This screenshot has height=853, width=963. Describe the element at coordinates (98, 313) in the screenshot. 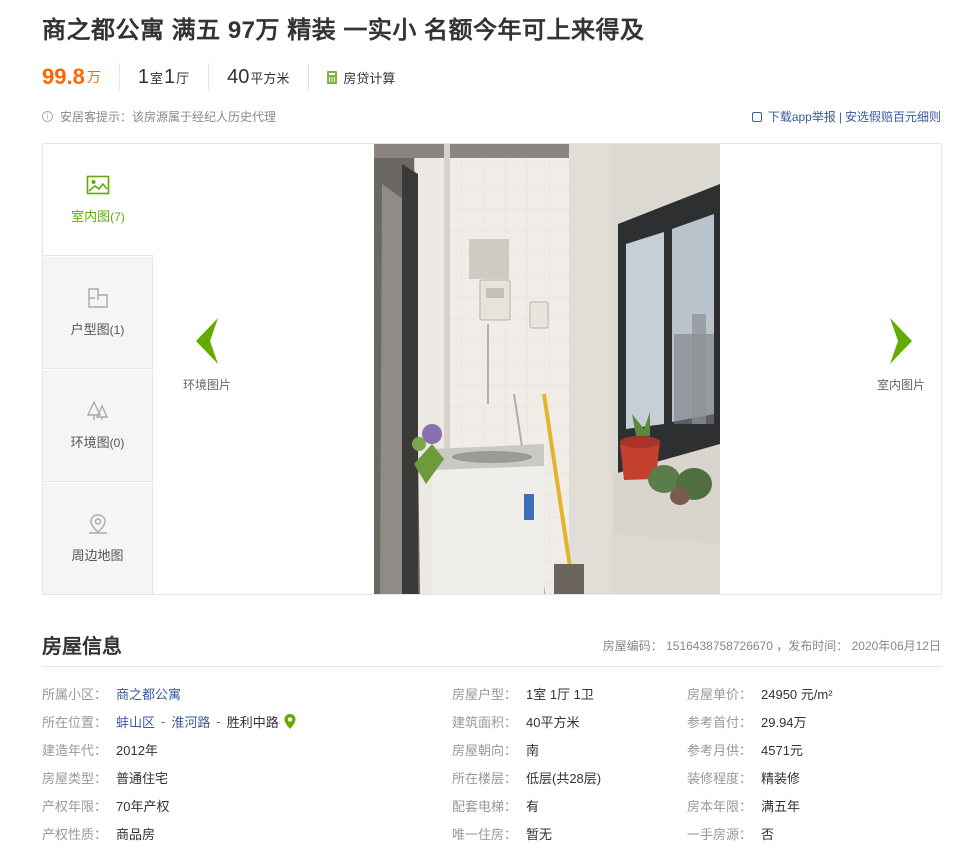

I see `tab-floorplan: 户型图(1)` at that location.